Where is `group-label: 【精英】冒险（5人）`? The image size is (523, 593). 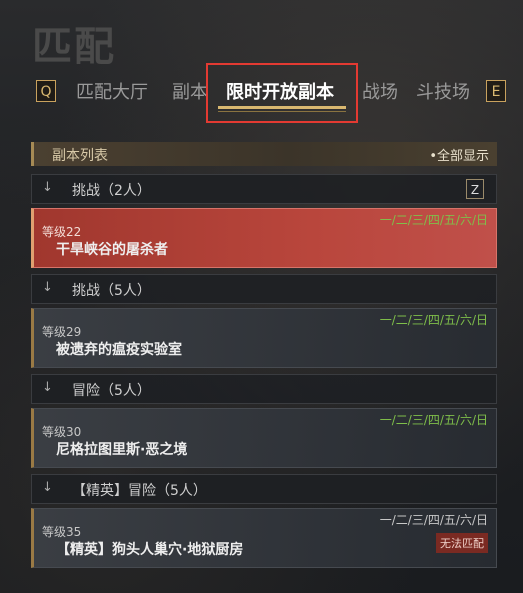
group-label: 【精英】冒险（5人） is located at coordinates (139, 491).